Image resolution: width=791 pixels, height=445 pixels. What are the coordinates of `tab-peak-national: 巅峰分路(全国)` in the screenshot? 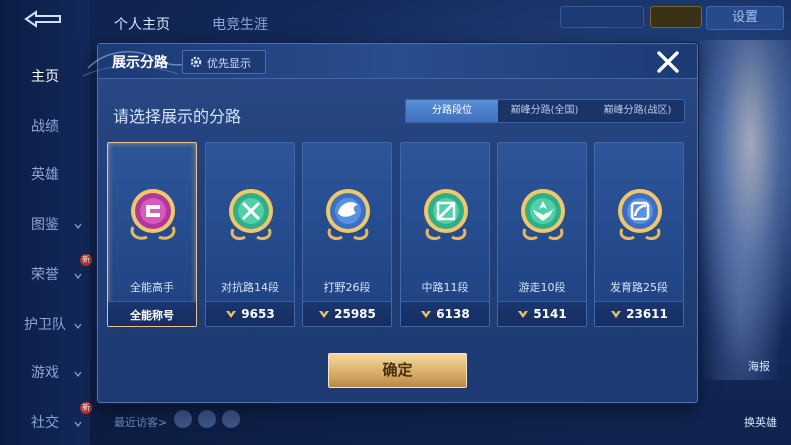 It's located at (544, 111).